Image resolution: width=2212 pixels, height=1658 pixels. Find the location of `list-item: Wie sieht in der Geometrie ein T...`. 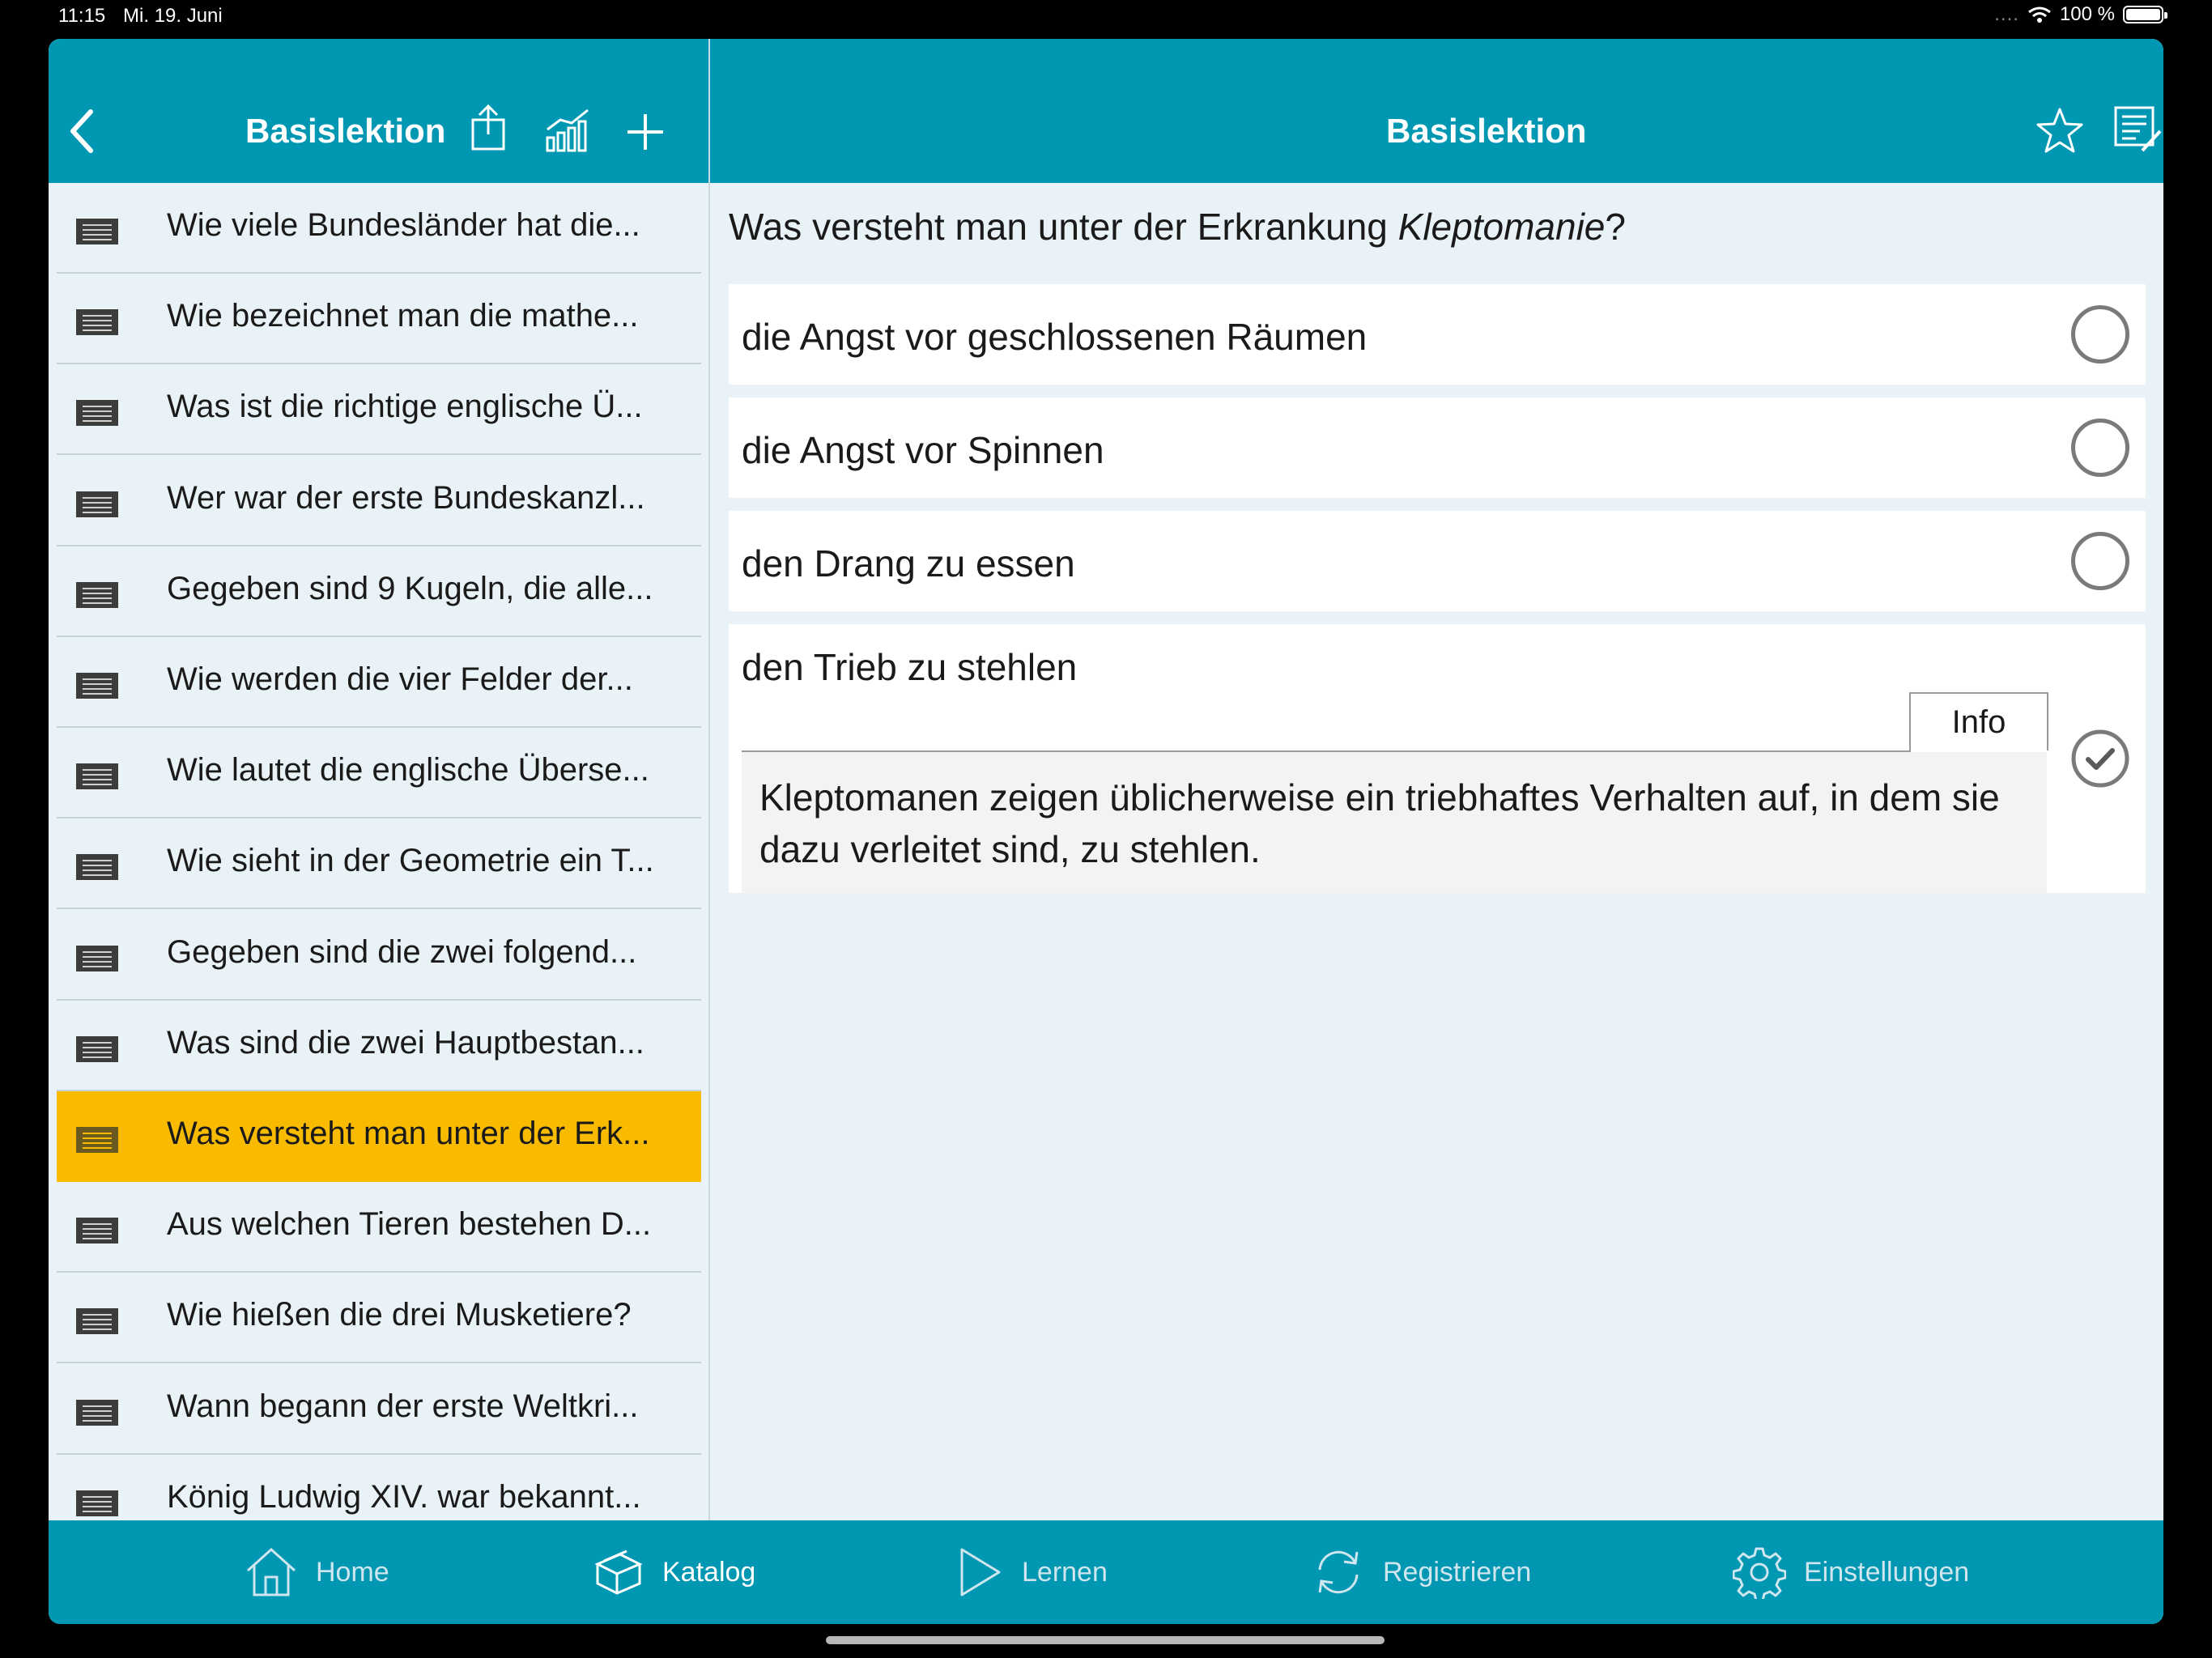

list-item: Wie sieht in der Geometrie ein T... is located at coordinates (379, 864).